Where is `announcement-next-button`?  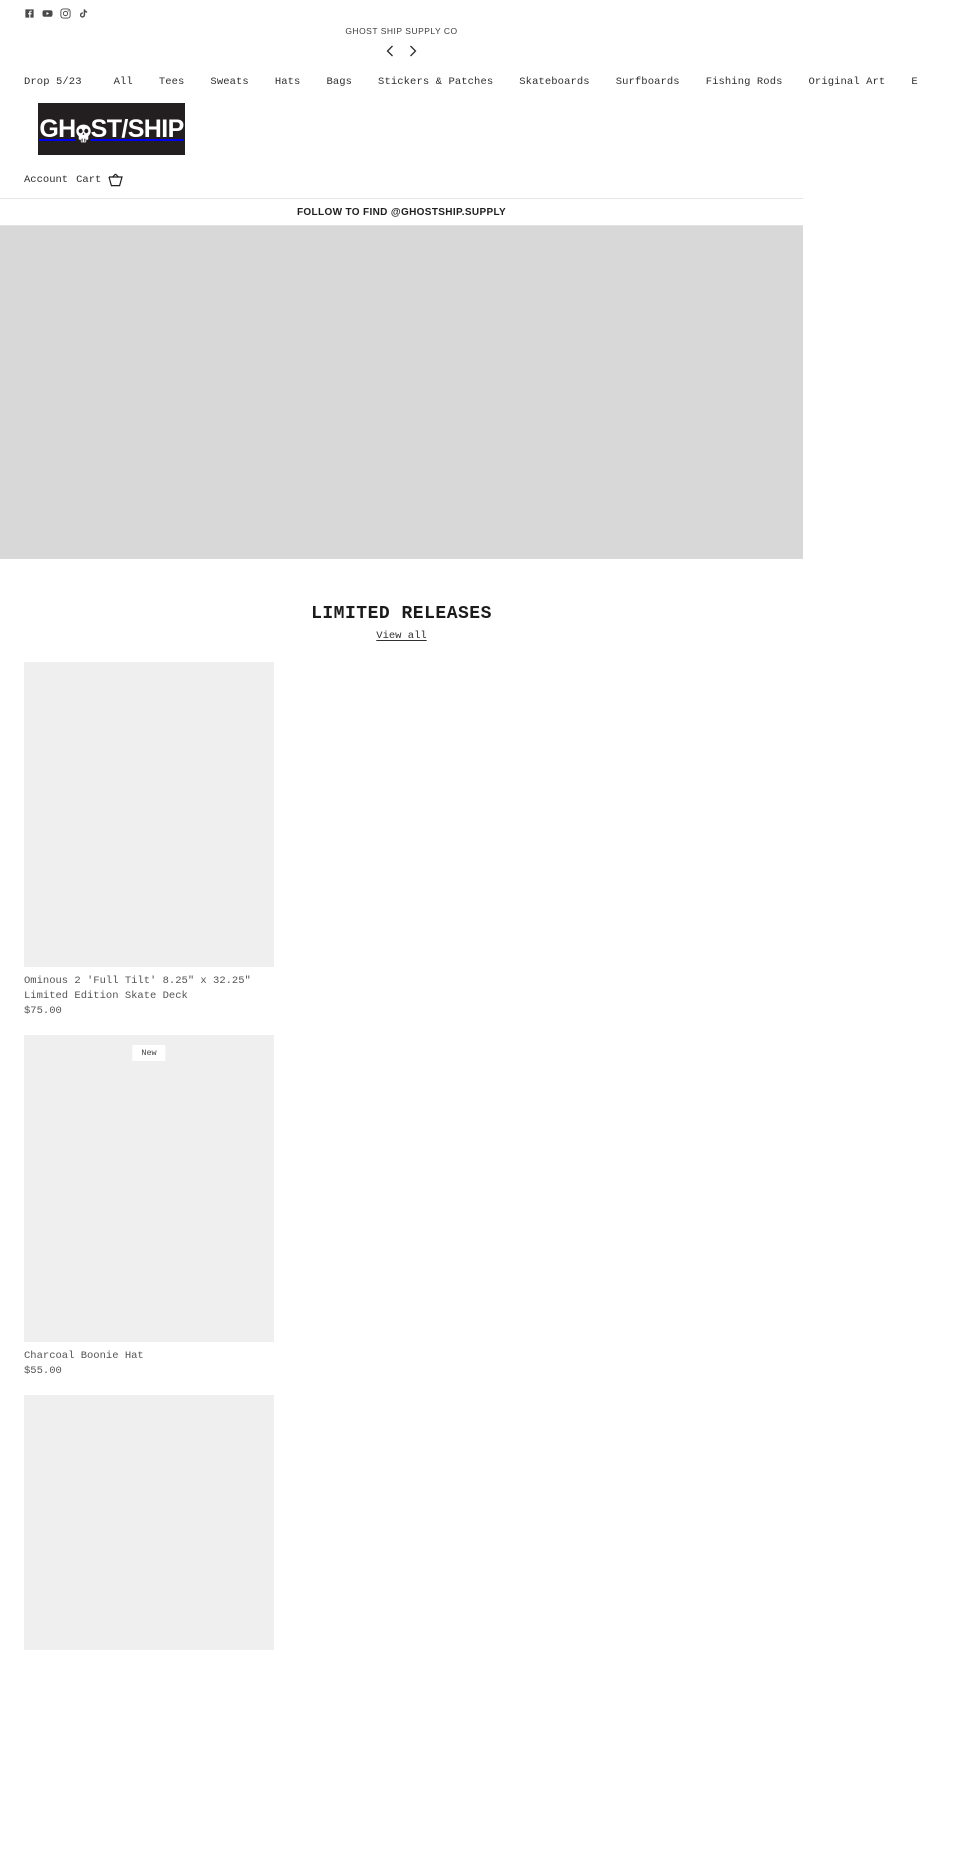 announcement-next-button is located at coordinates (413, 51).